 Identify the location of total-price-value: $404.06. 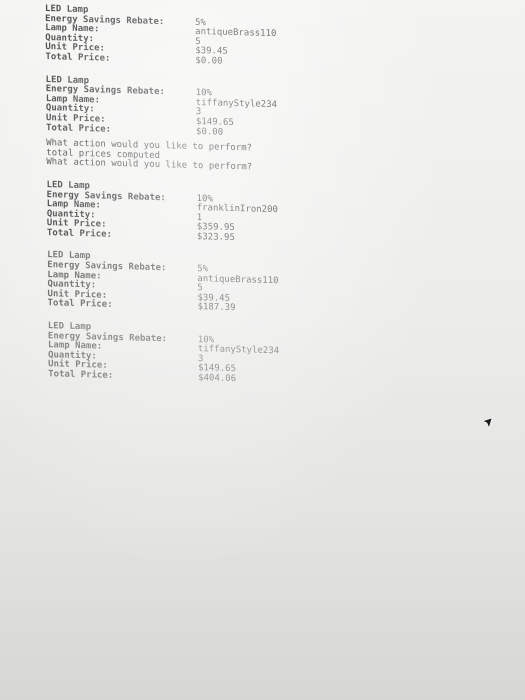
(217, 379).